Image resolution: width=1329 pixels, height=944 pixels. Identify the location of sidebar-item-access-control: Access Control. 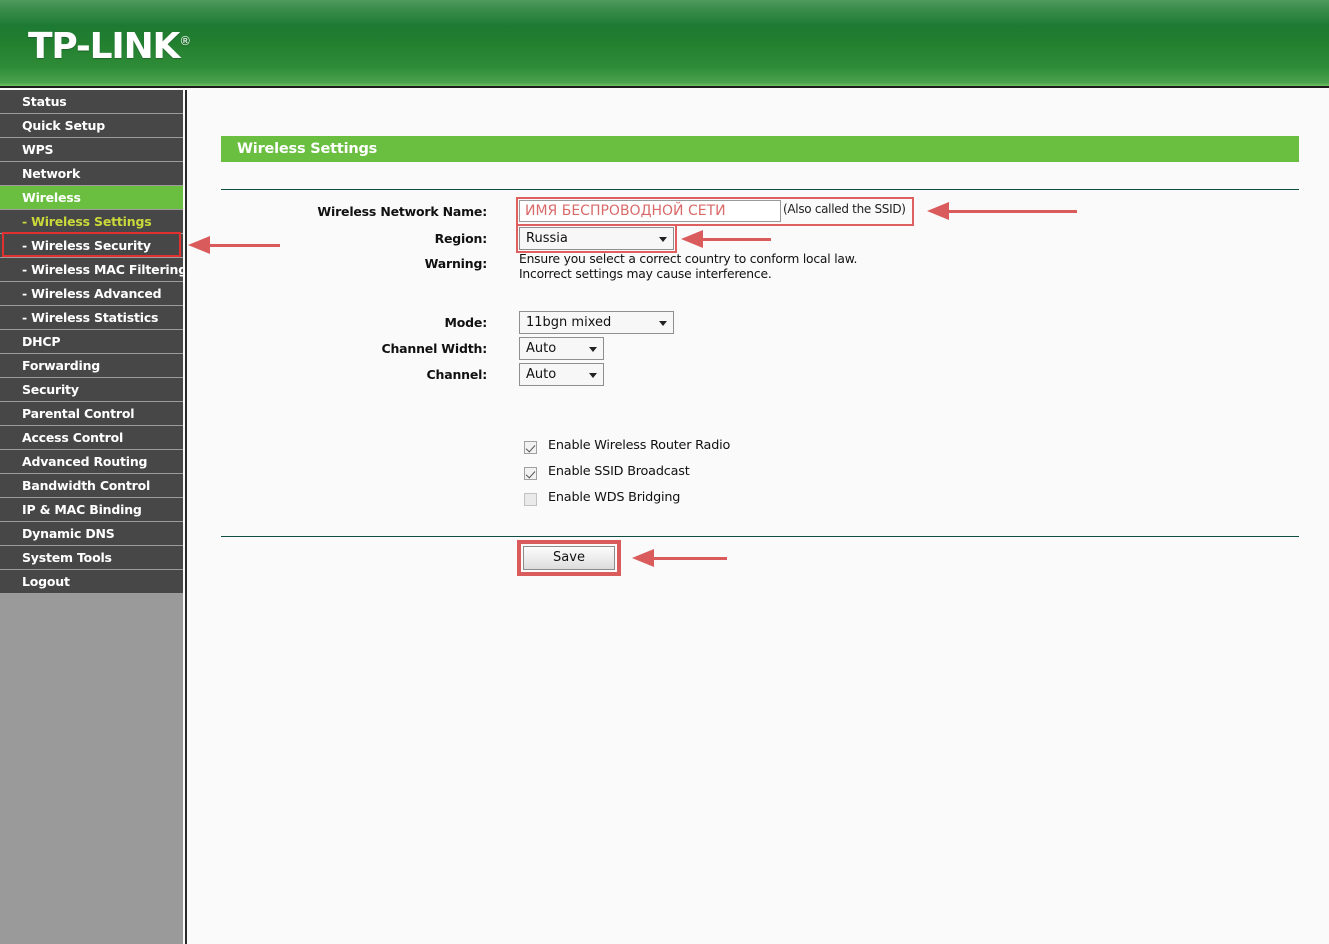
(91, 438).